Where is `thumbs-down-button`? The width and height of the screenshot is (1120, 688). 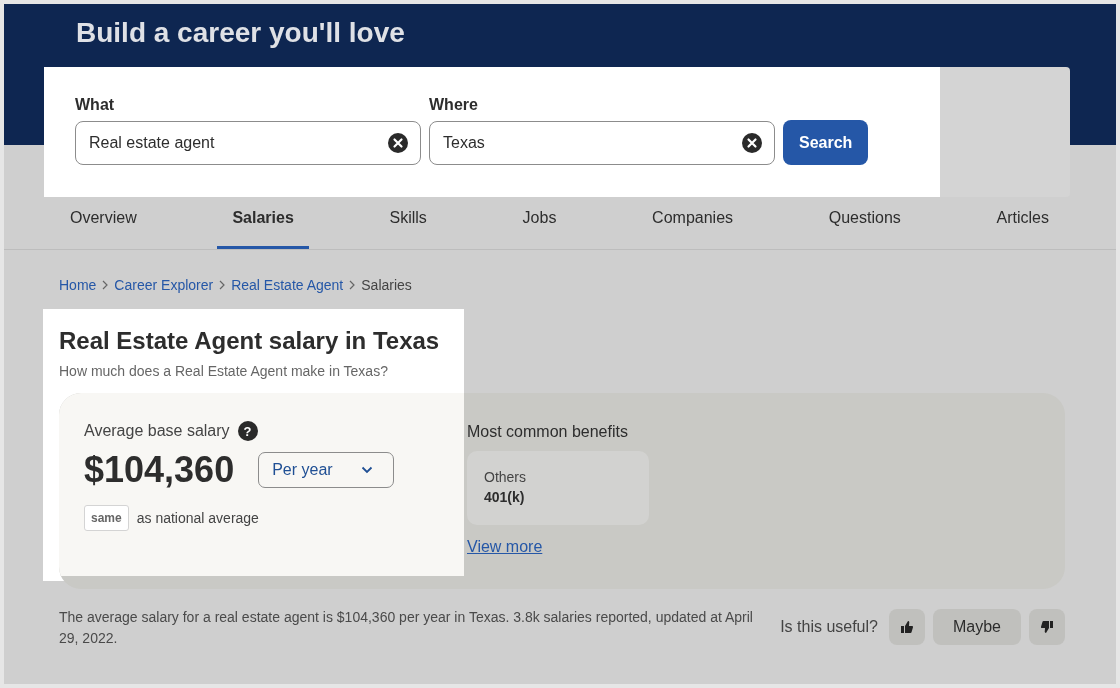
thumbs-down-button is located at coordinates (1047, 627).